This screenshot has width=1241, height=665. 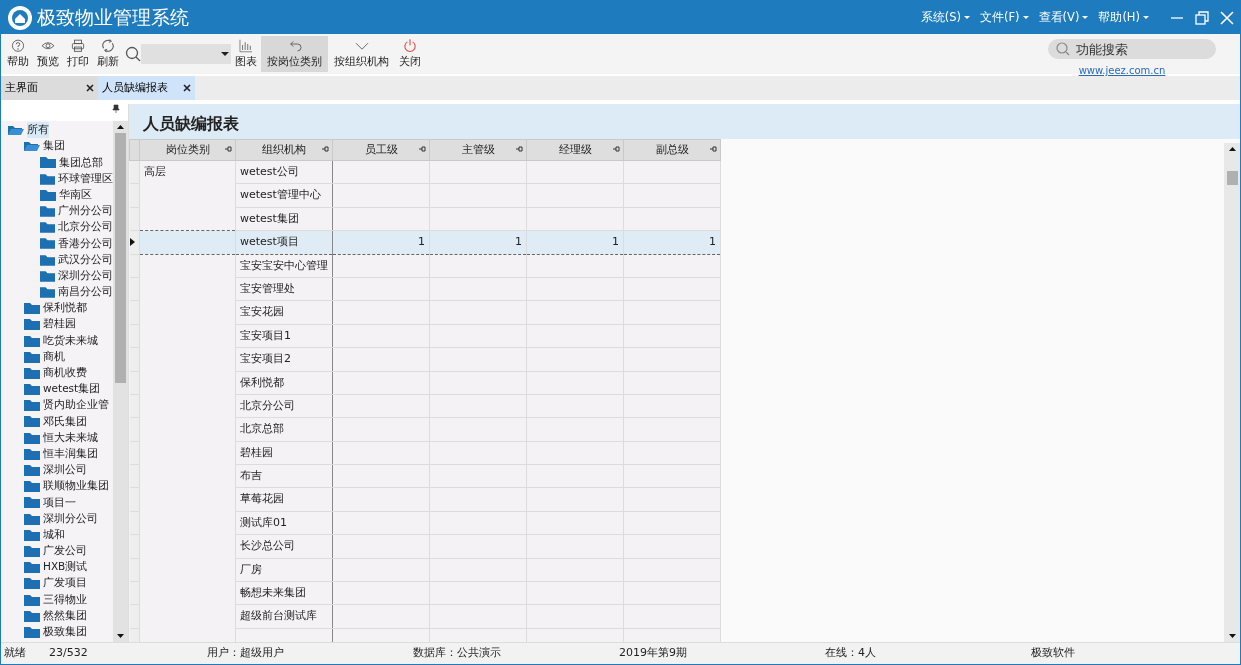 What do you see at coordinates (294, 54) in the screenshot?
I see `toolbar-button: 按岗位类别` at bounding box center [294, 54].